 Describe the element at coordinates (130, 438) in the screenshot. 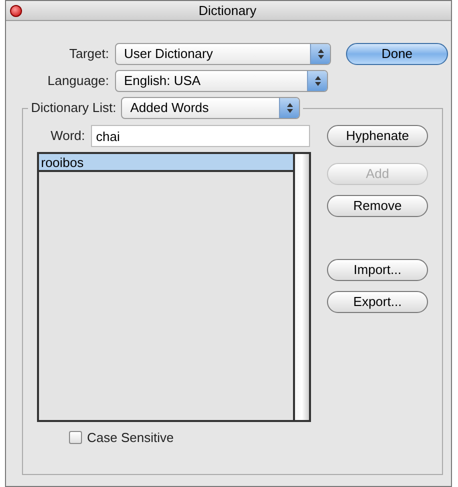

I see `case-sensitive-label: Case Sensitive` at that location.